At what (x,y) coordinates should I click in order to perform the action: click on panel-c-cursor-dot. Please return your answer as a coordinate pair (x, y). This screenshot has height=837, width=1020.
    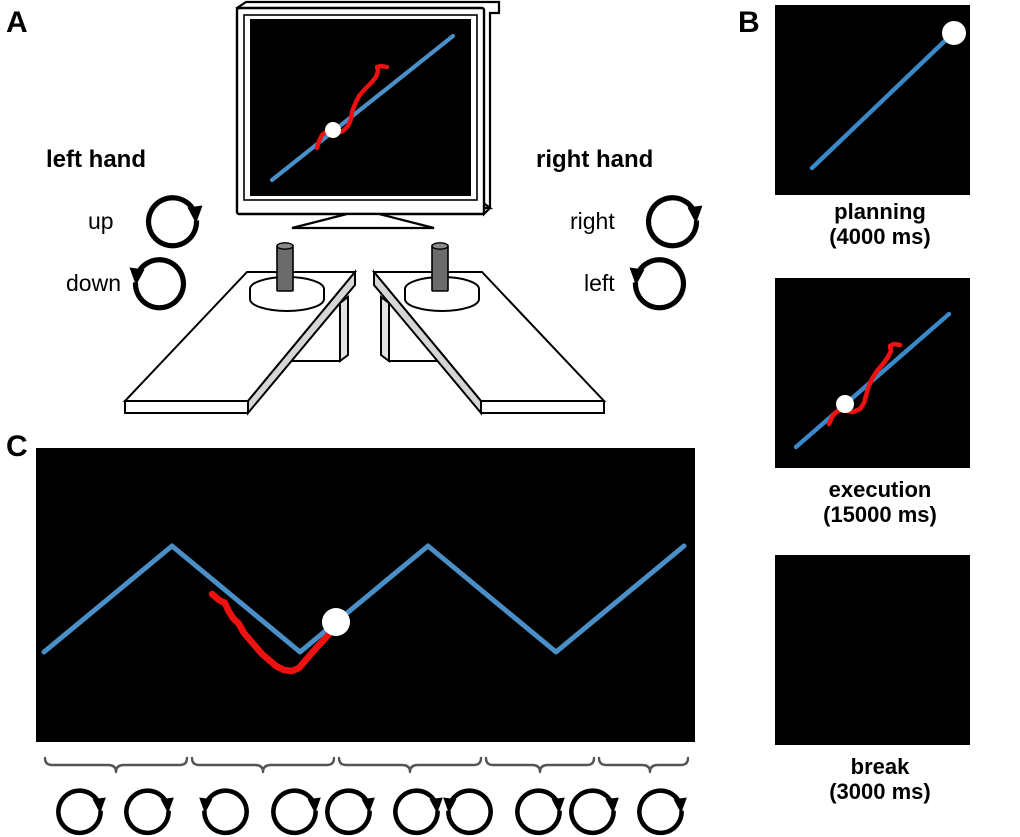
    Looking at the image, I should click on (336, 622).